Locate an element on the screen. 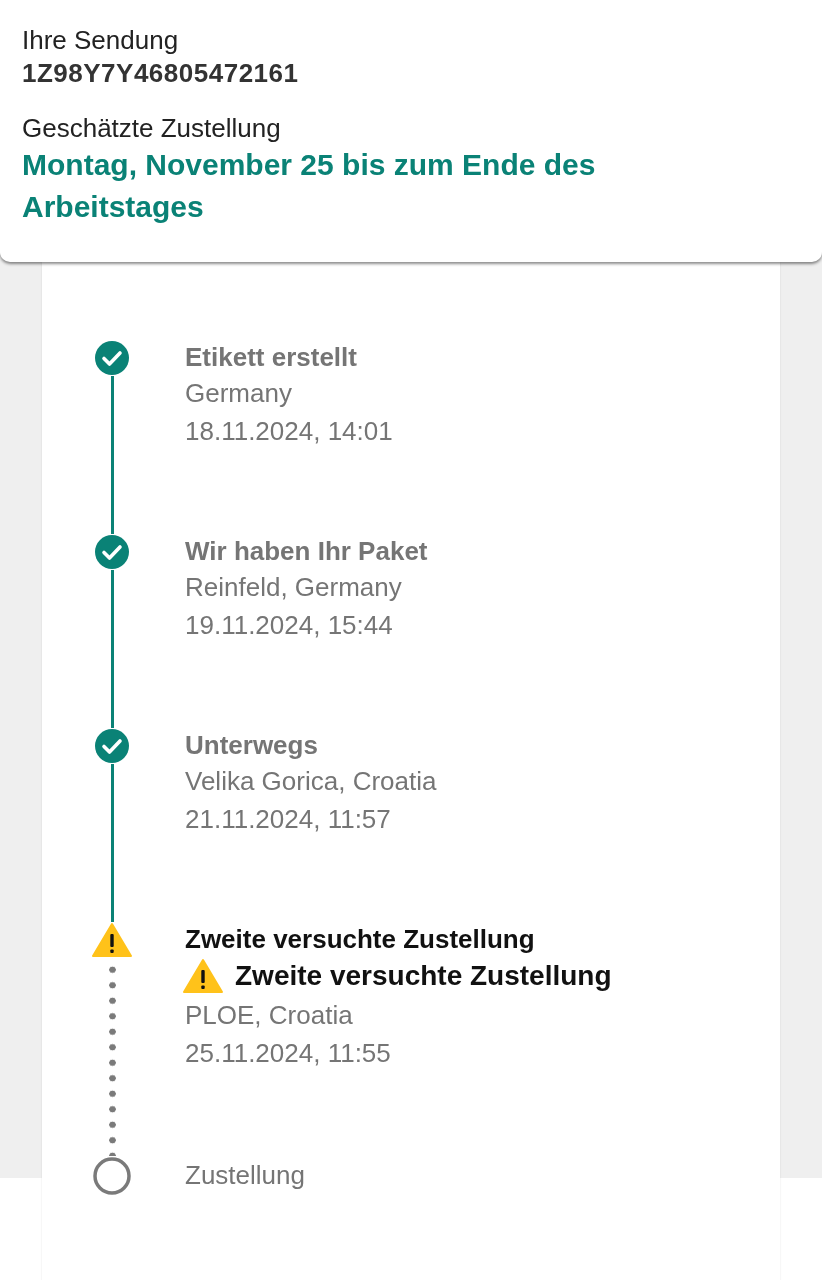 The width and height of the screenshot is (822, 1280). tracking-number: 1Z98Y7Y46805472161 is located at coordinates (161, 73).